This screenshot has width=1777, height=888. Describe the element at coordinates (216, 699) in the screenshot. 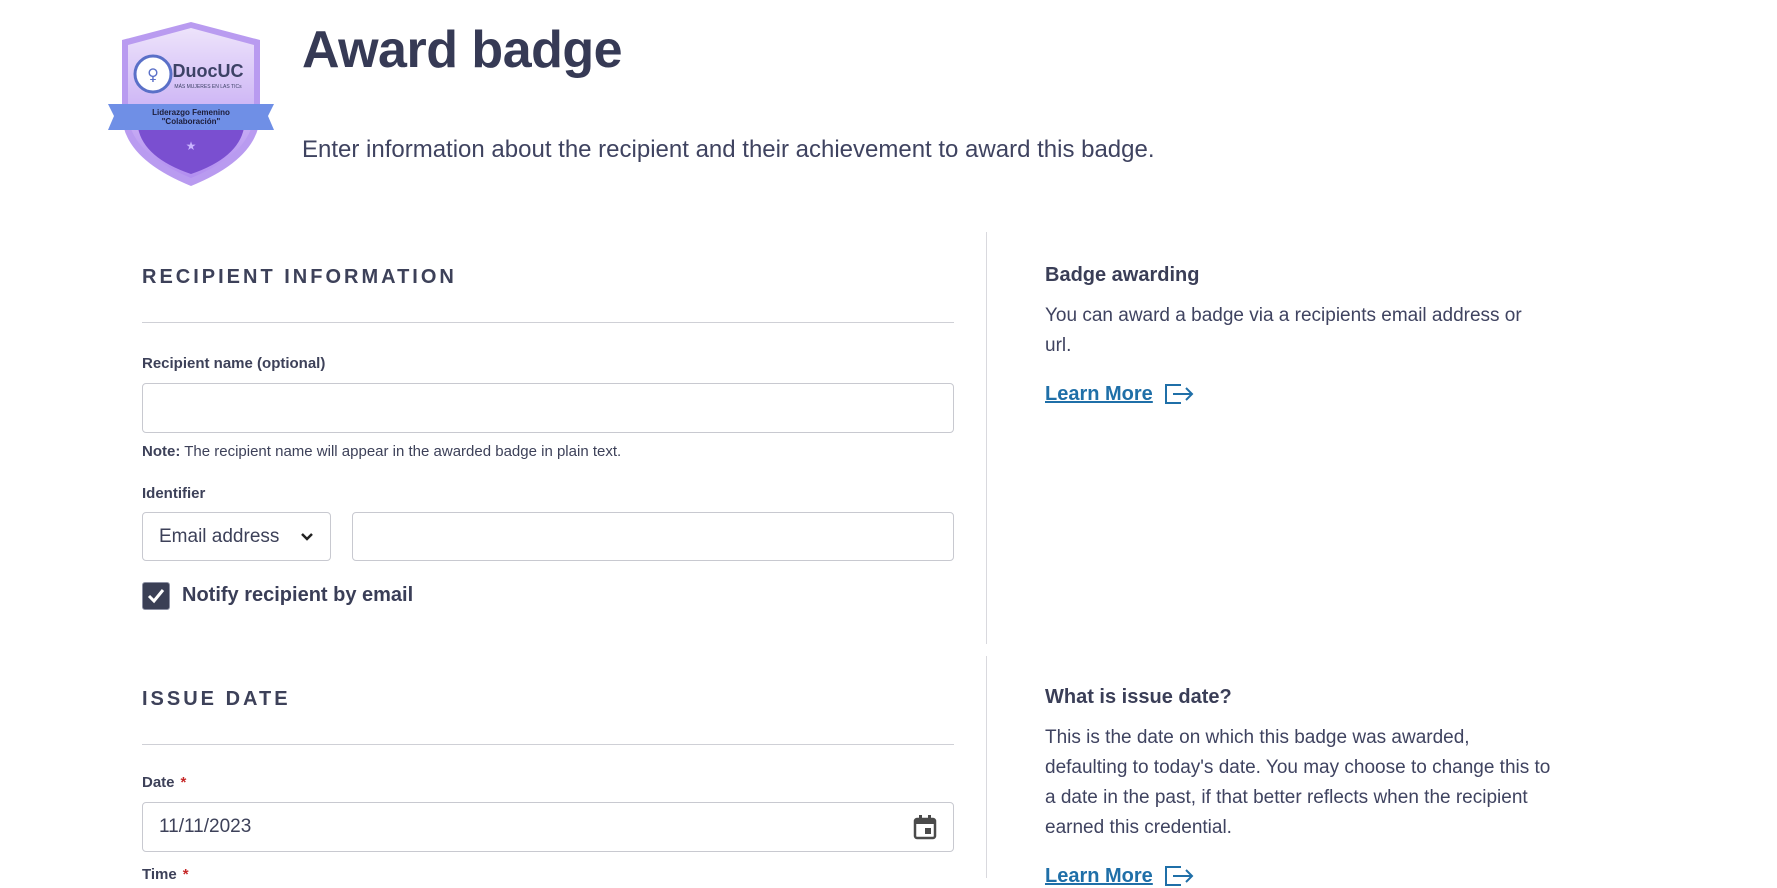

I see `issue-date-section-title: ISSUE DATE` at that location.